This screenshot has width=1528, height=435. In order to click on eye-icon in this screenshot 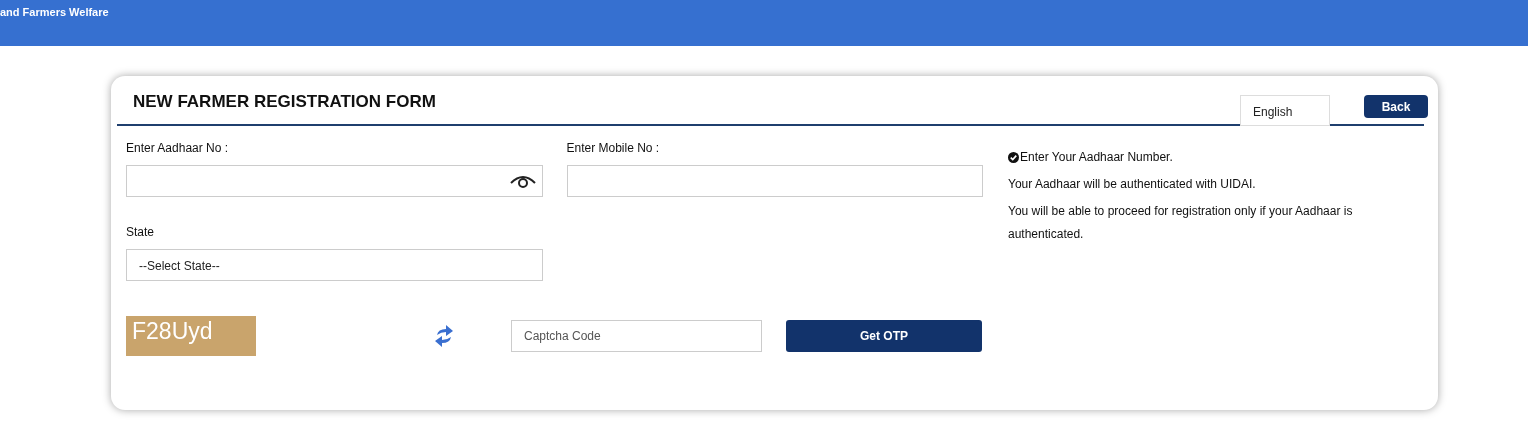, I will do `click(522, 181)`.